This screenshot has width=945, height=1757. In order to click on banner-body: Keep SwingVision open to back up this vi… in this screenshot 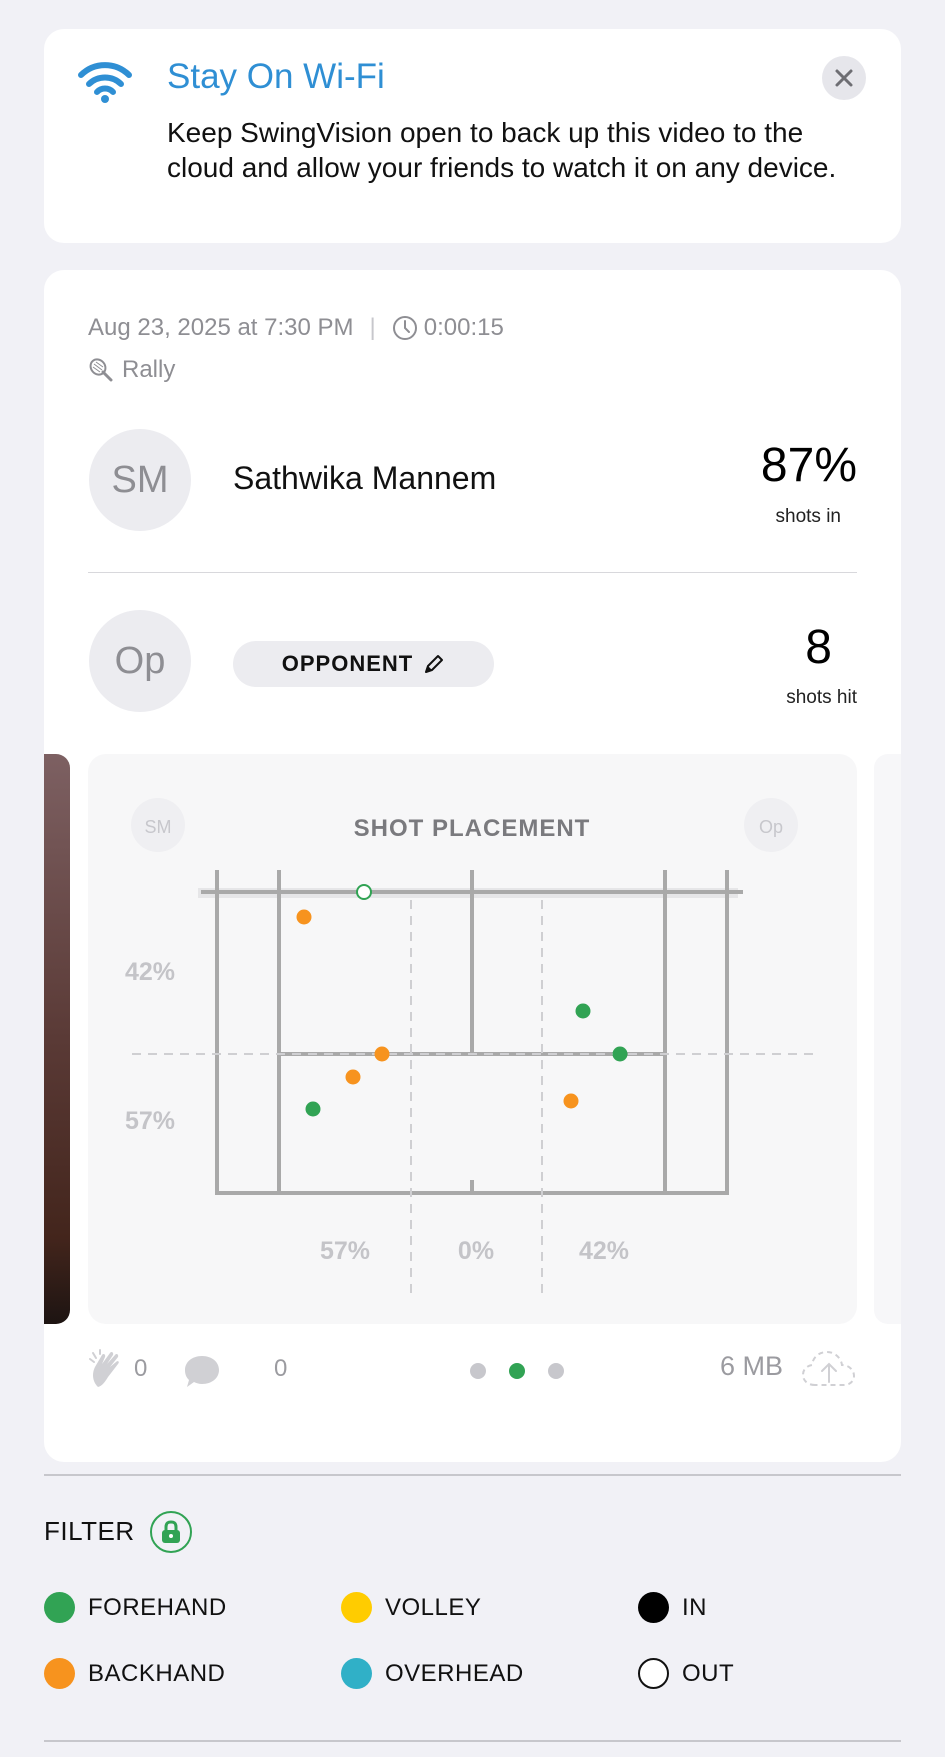, I will do `click(502, 150)`.